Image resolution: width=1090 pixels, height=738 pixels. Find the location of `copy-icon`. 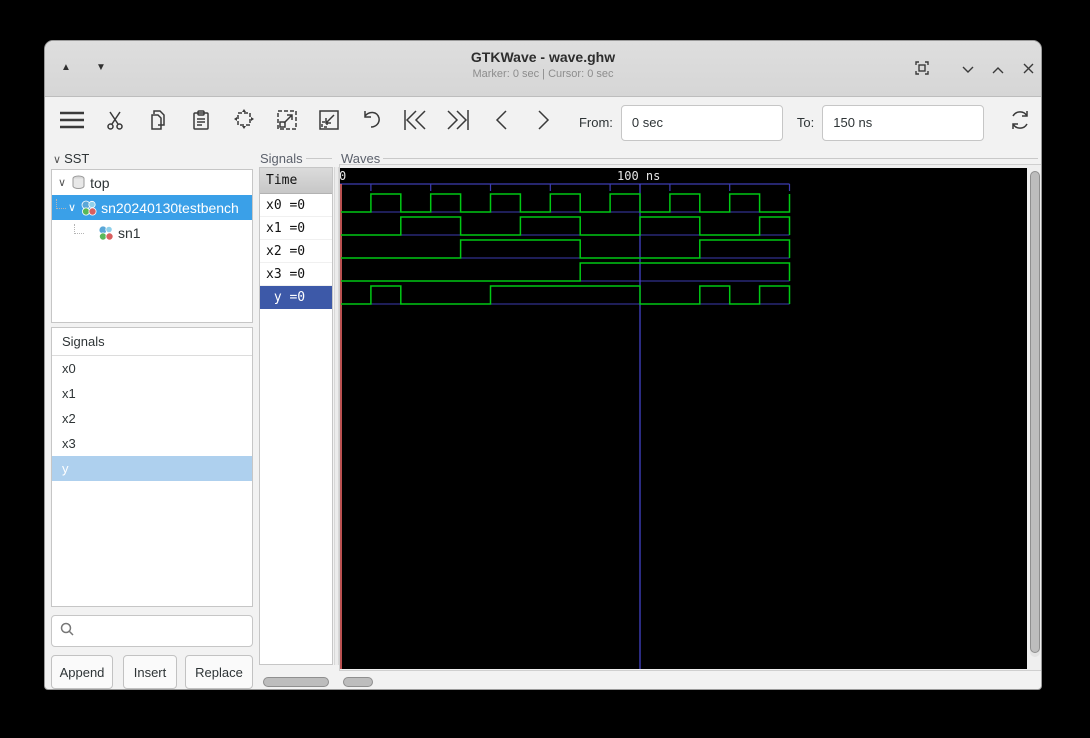

copy-icon is located at coordinates (158, 122).